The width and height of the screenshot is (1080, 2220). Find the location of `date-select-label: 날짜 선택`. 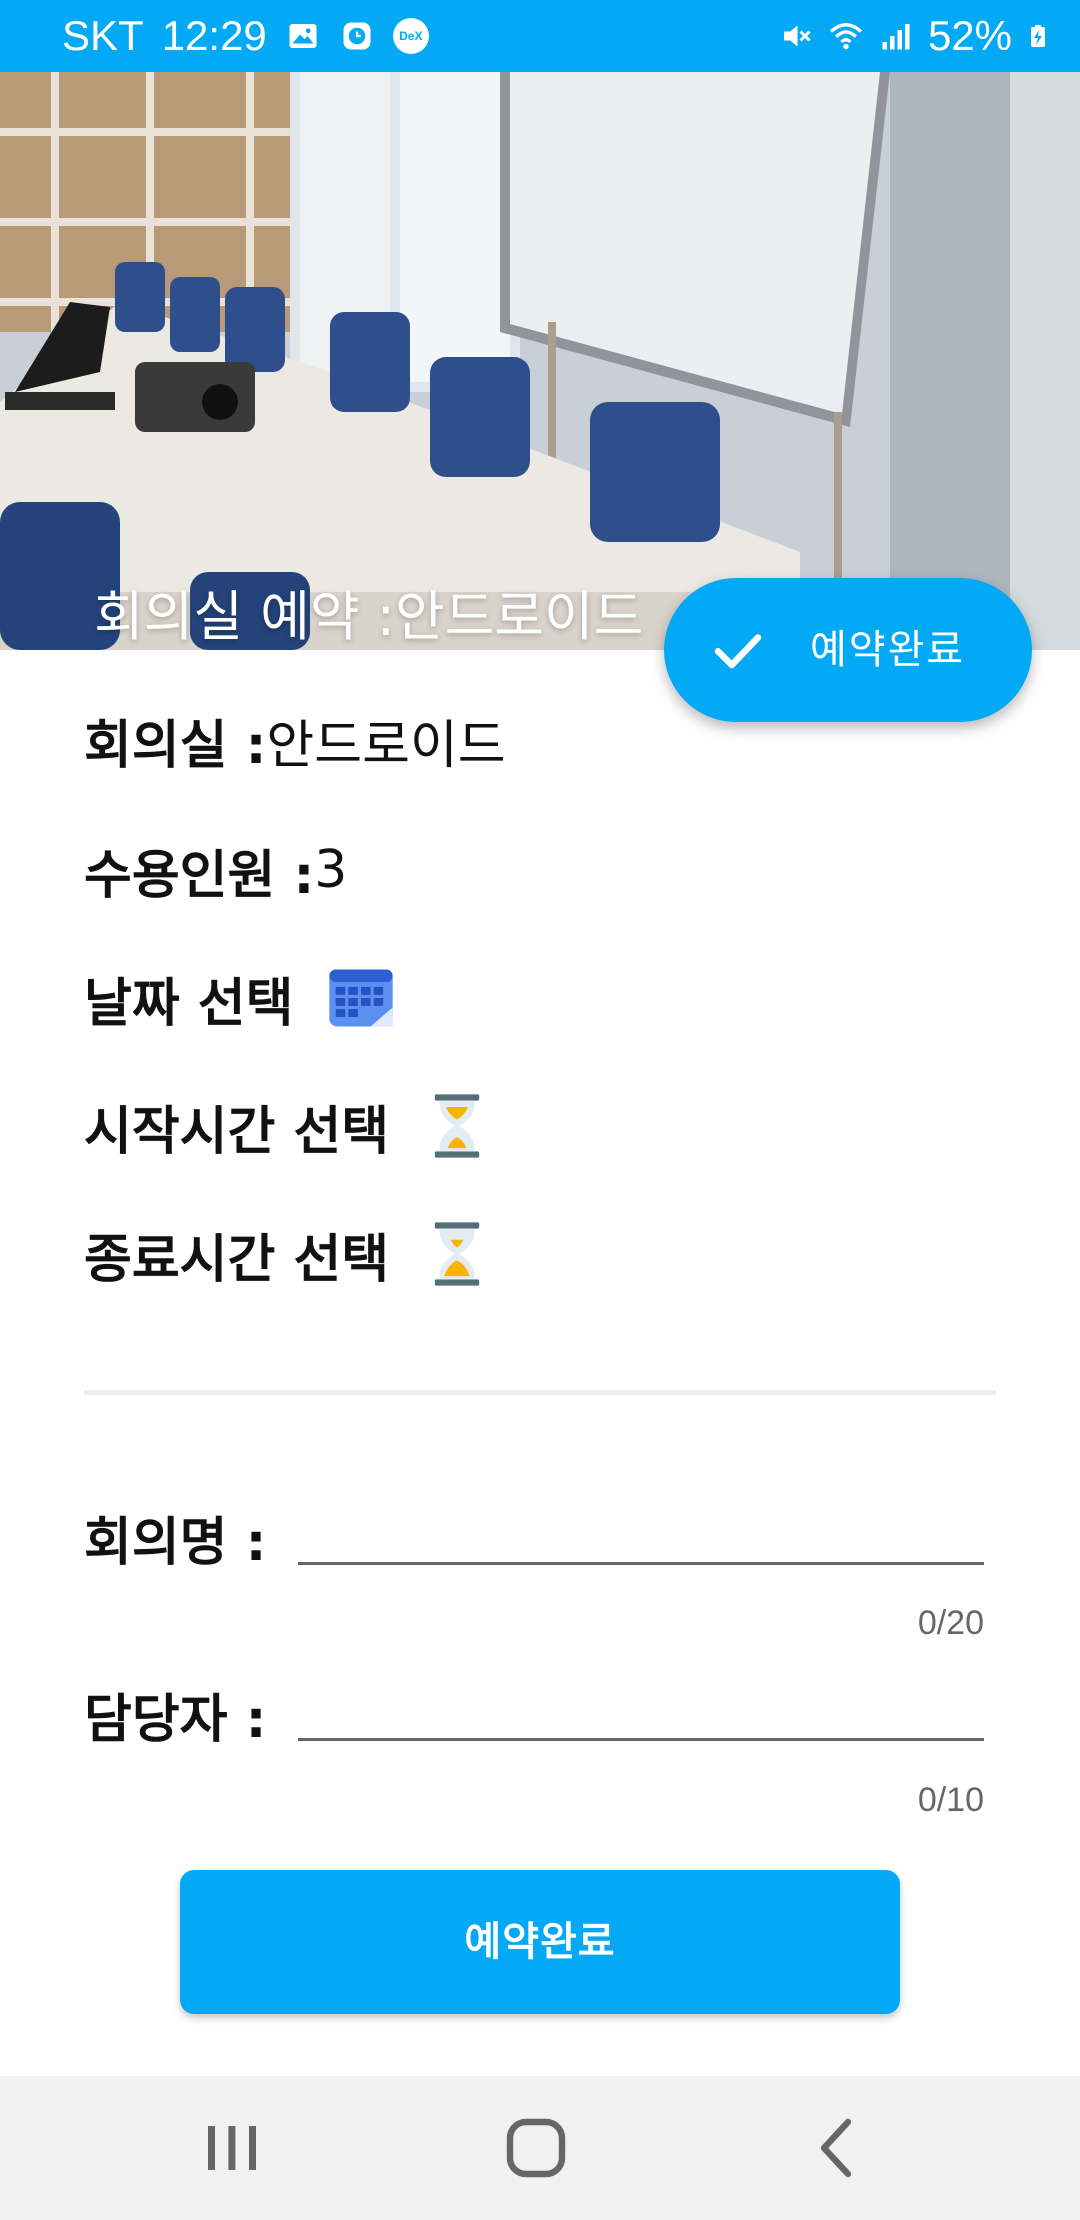

date-select-label: 날짜 선택 is located at coordinates (189, 1003).